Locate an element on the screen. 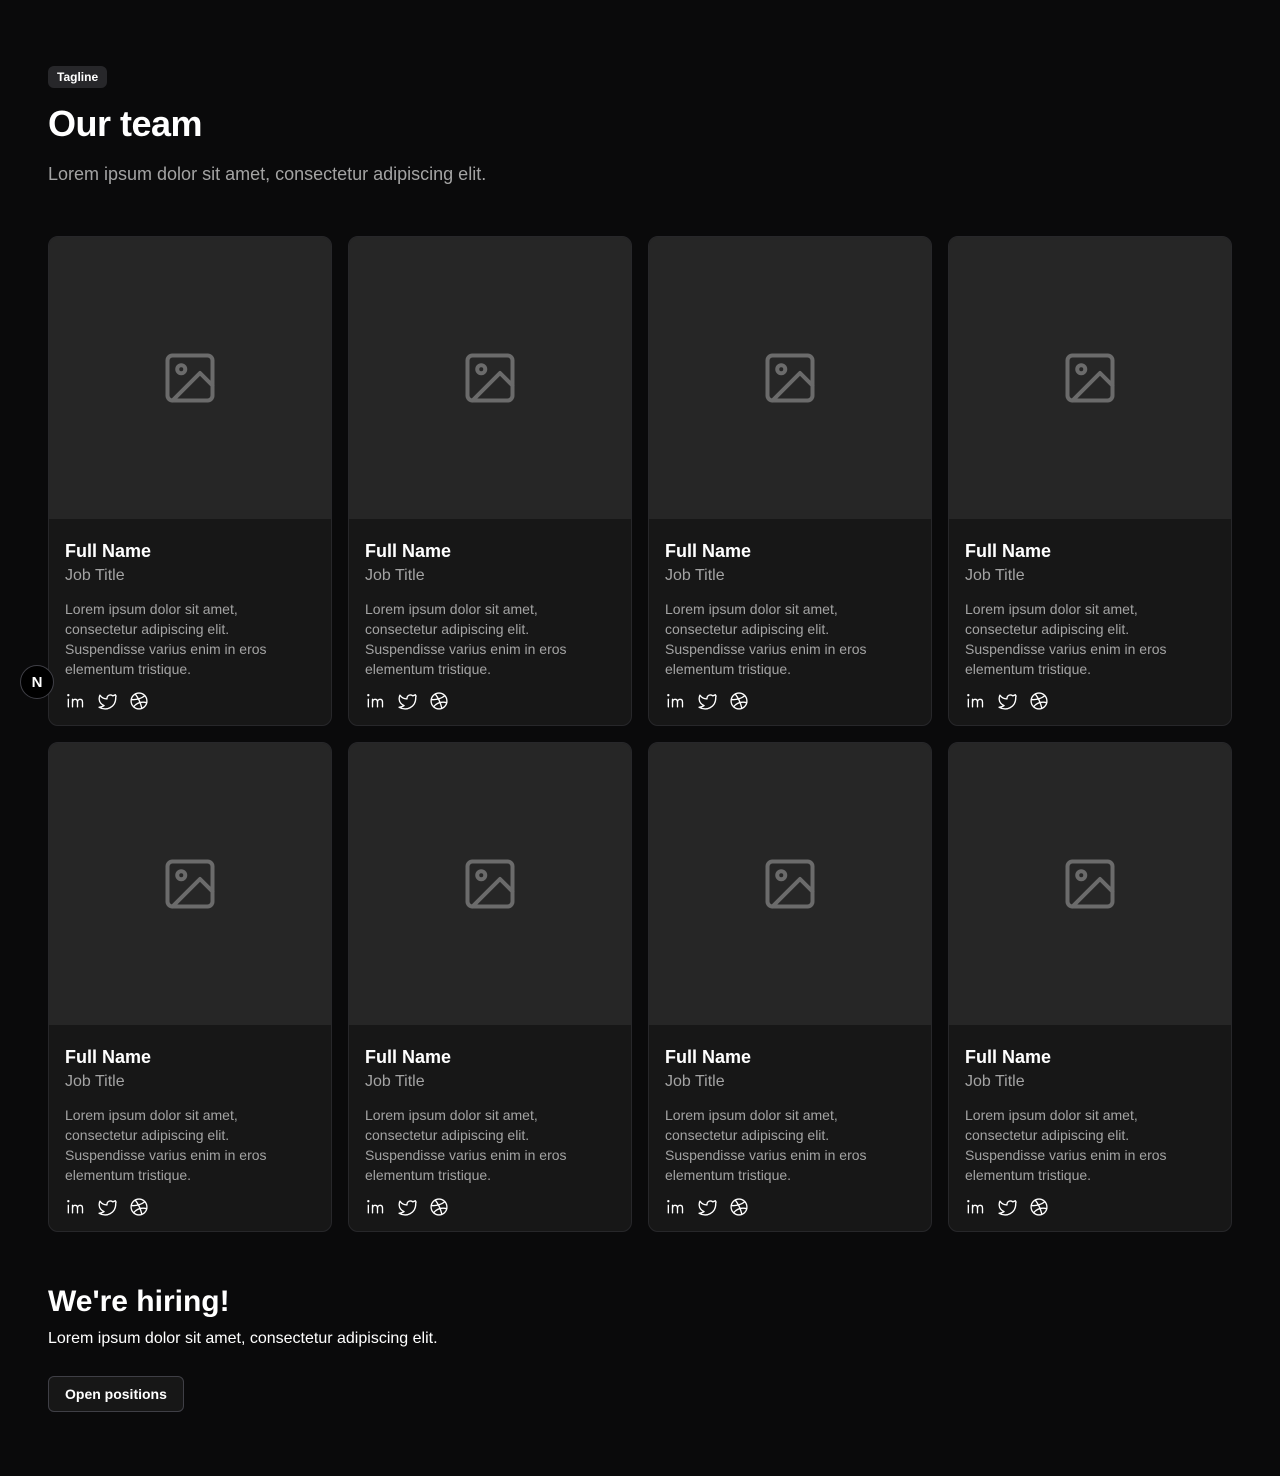 This screenshot has width=1280, height=1476. tagline-badge: Tagline is located at coordinates (78, 77).